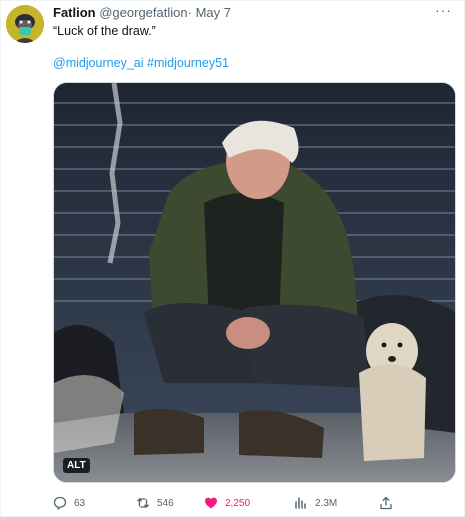 This screenshot has height=517, width=465. I want to click on tweet-header: Fatlion @georgefatlion· May 7, so click(142, 13).